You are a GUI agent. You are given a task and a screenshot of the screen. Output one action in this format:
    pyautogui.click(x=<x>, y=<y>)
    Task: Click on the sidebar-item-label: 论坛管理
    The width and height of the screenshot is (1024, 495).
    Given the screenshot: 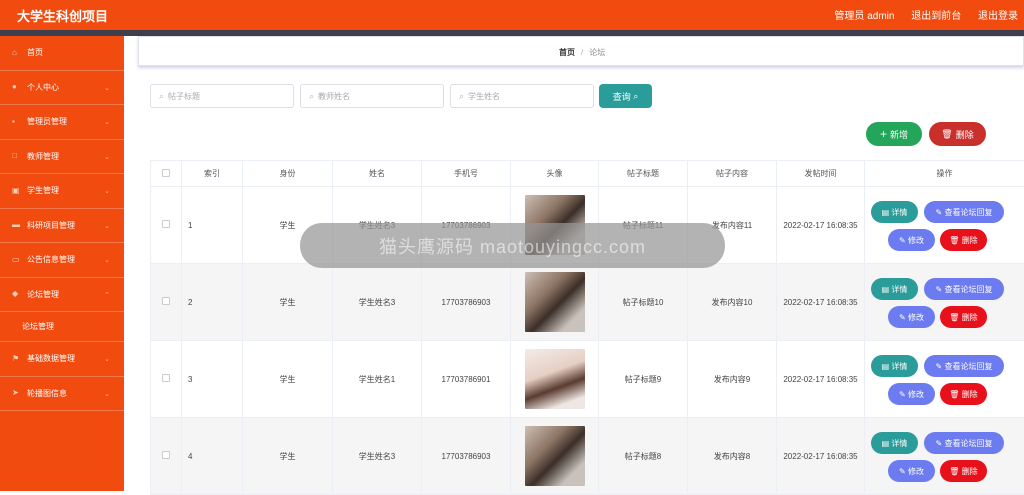 What is the action you would take?
    pyautogui.click(x=43, y=294)
    